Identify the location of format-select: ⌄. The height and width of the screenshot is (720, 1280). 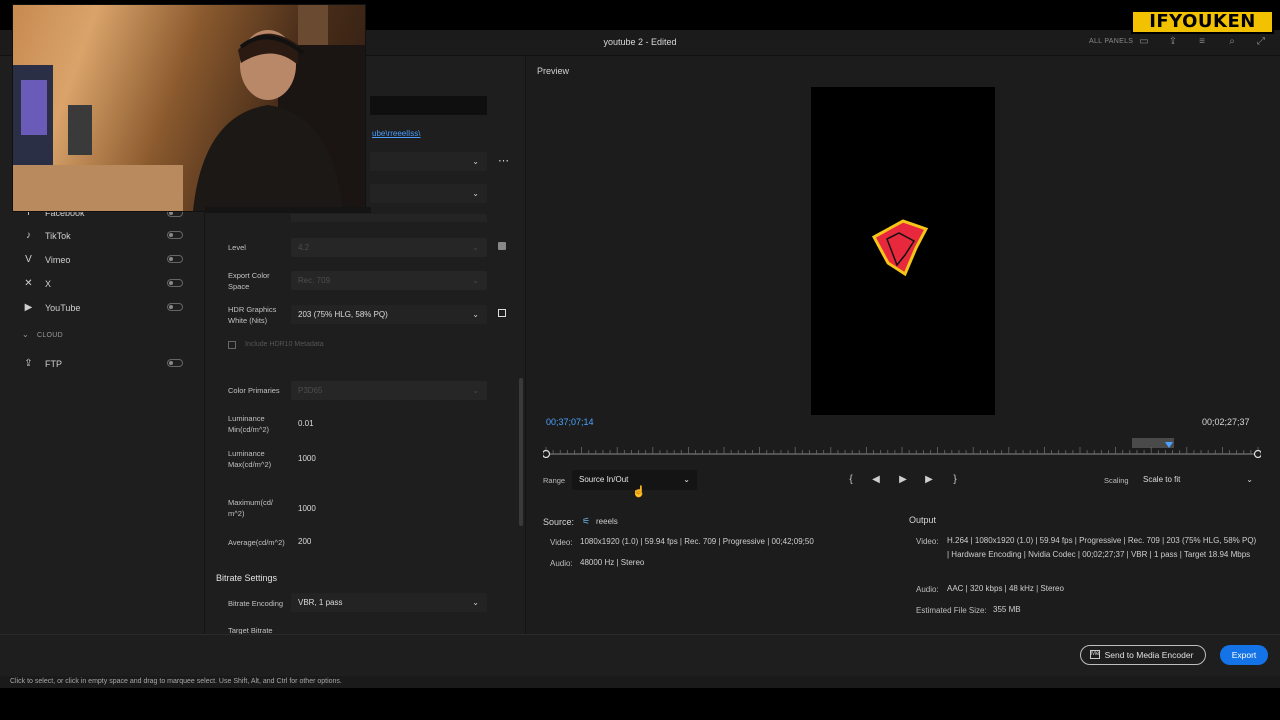
(428, 193).